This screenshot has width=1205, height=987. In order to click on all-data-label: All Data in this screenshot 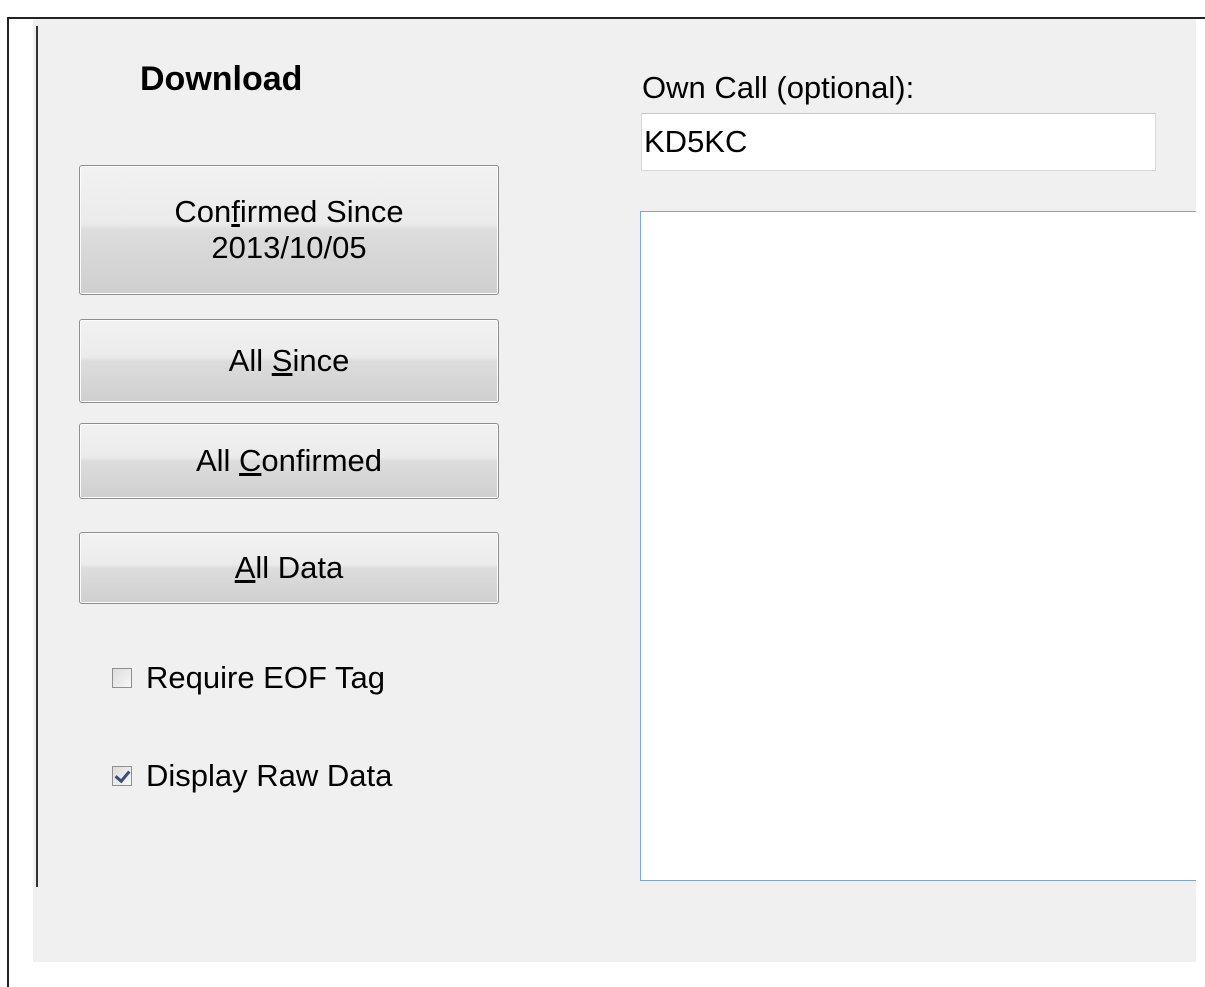, I will do `click(289, 568)`.